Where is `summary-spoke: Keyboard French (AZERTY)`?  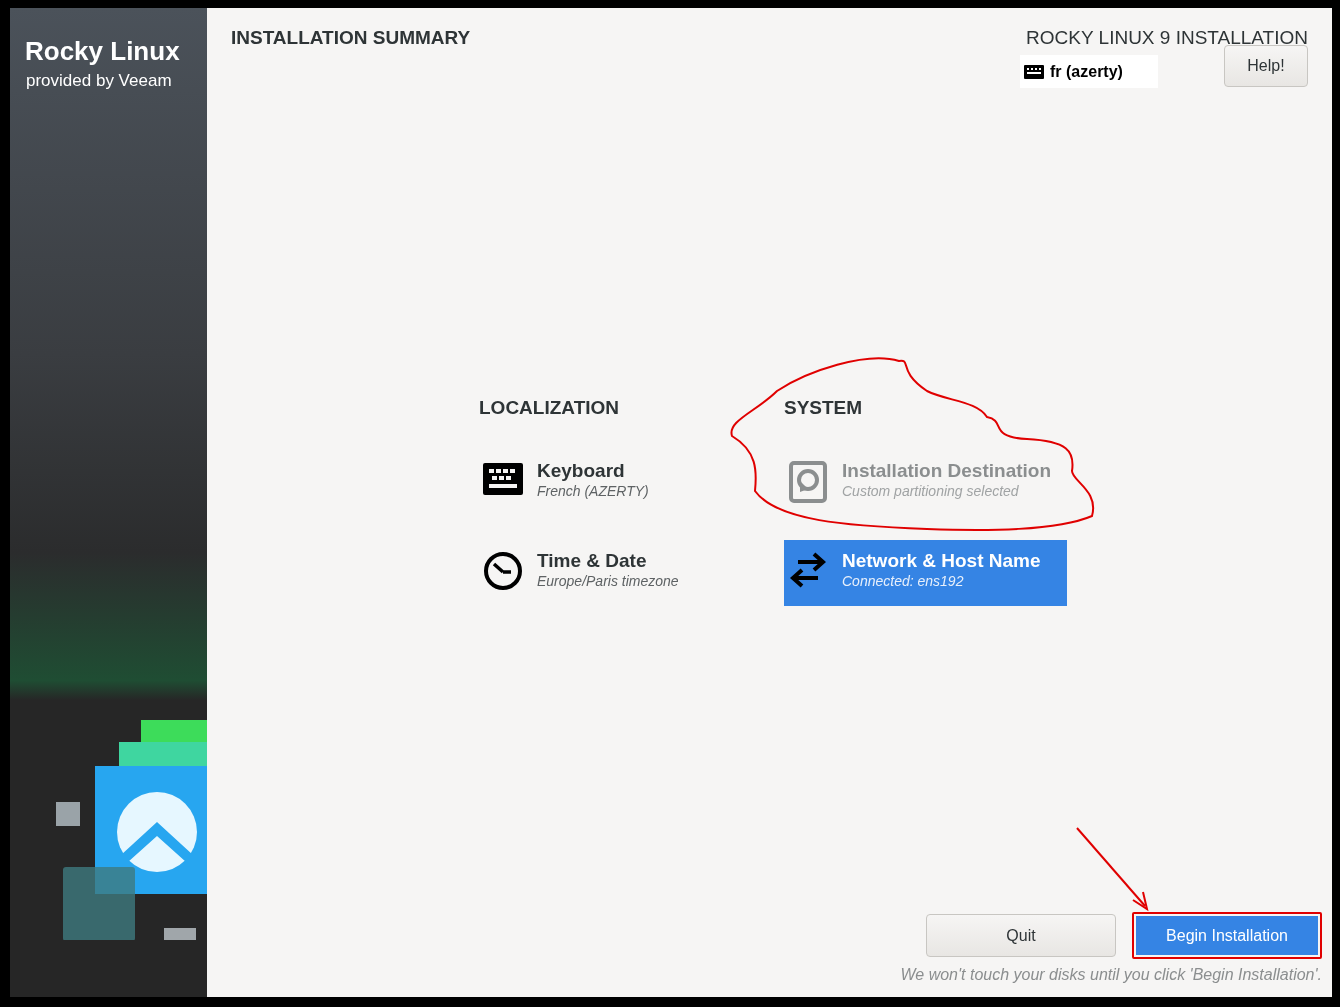
summary-spoke: Keyboard French (AZERTY) is located at coordinates (620, 483).